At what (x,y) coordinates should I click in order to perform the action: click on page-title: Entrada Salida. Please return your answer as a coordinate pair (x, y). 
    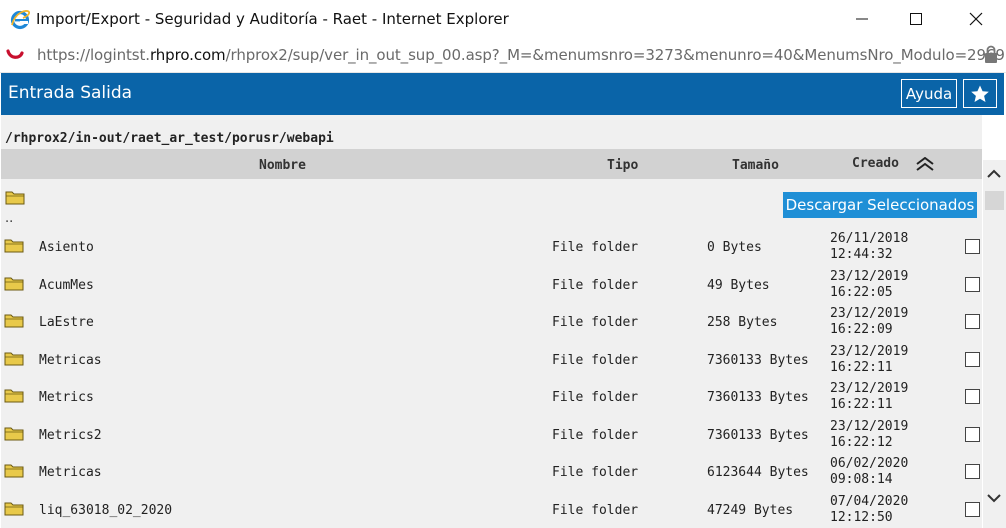
    Looking at the image, I should click on (70, 93).